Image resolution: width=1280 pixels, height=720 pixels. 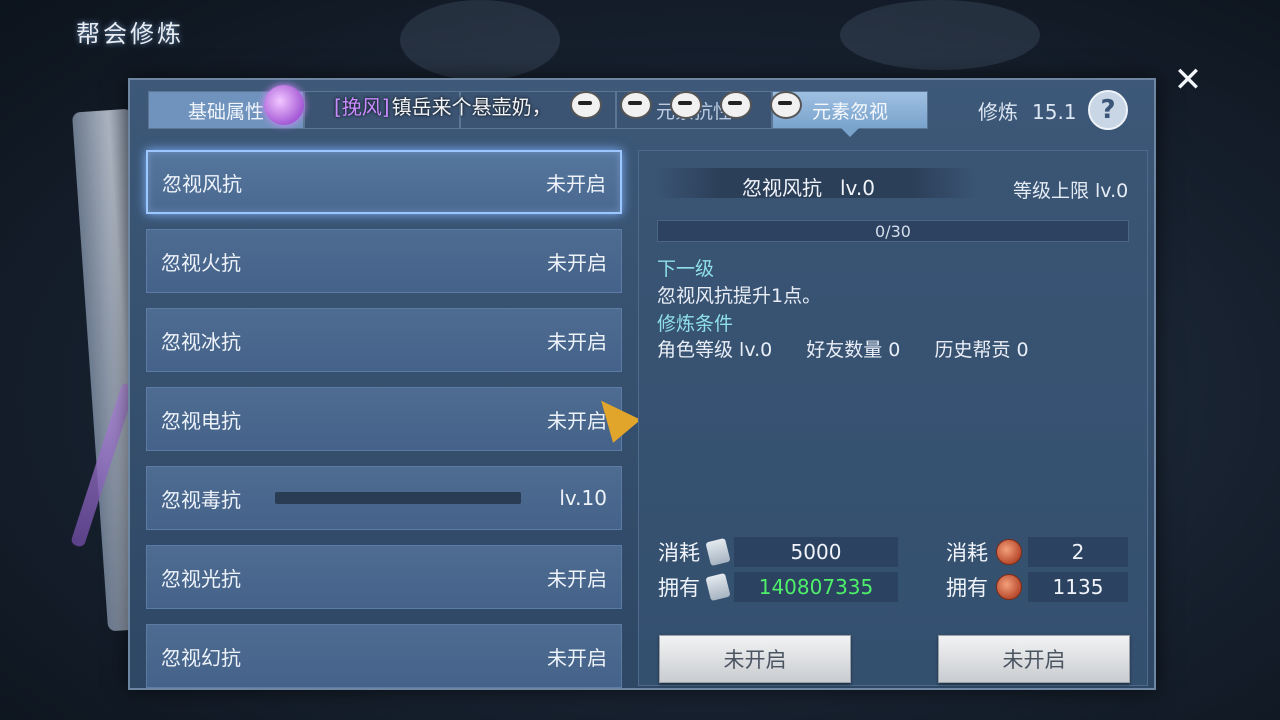 What do you see at coordinates (998, 112) in the screenshot?
I see `practice-label: 修炼` at bounding box center [998, 112].